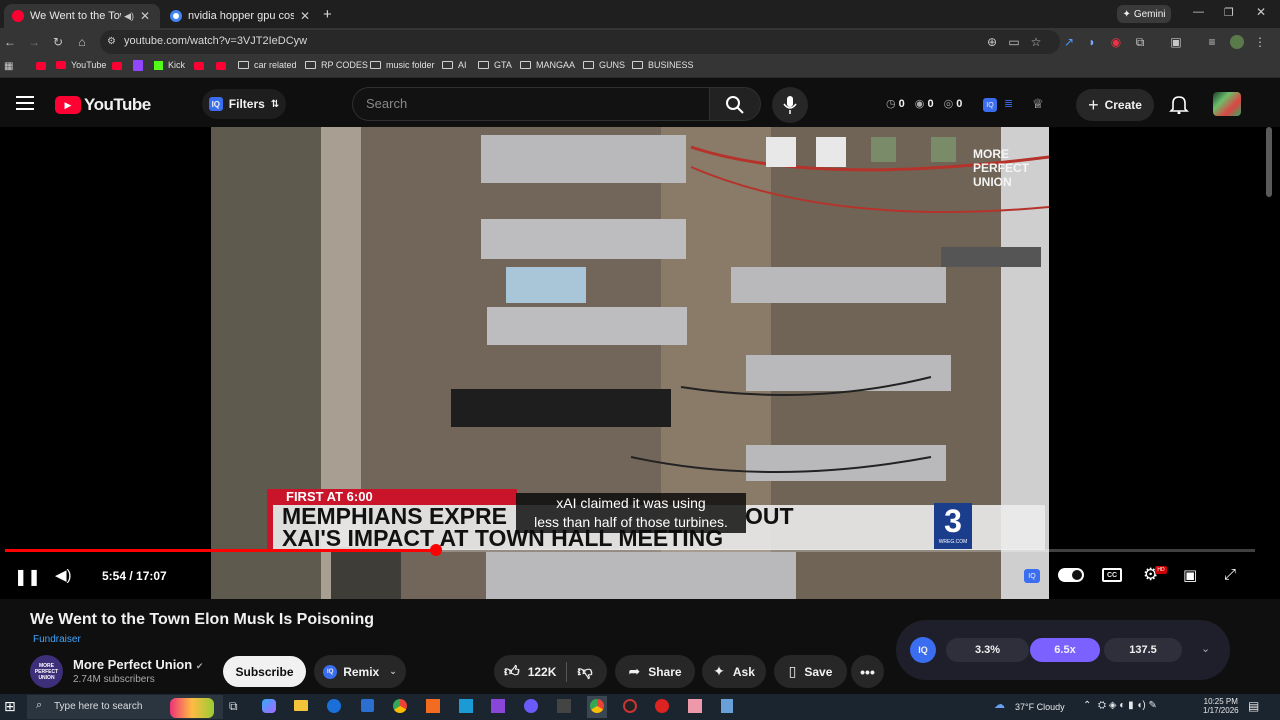  I want to click on channel-name-row: More Perfect Union ✔, so click(138, 664).